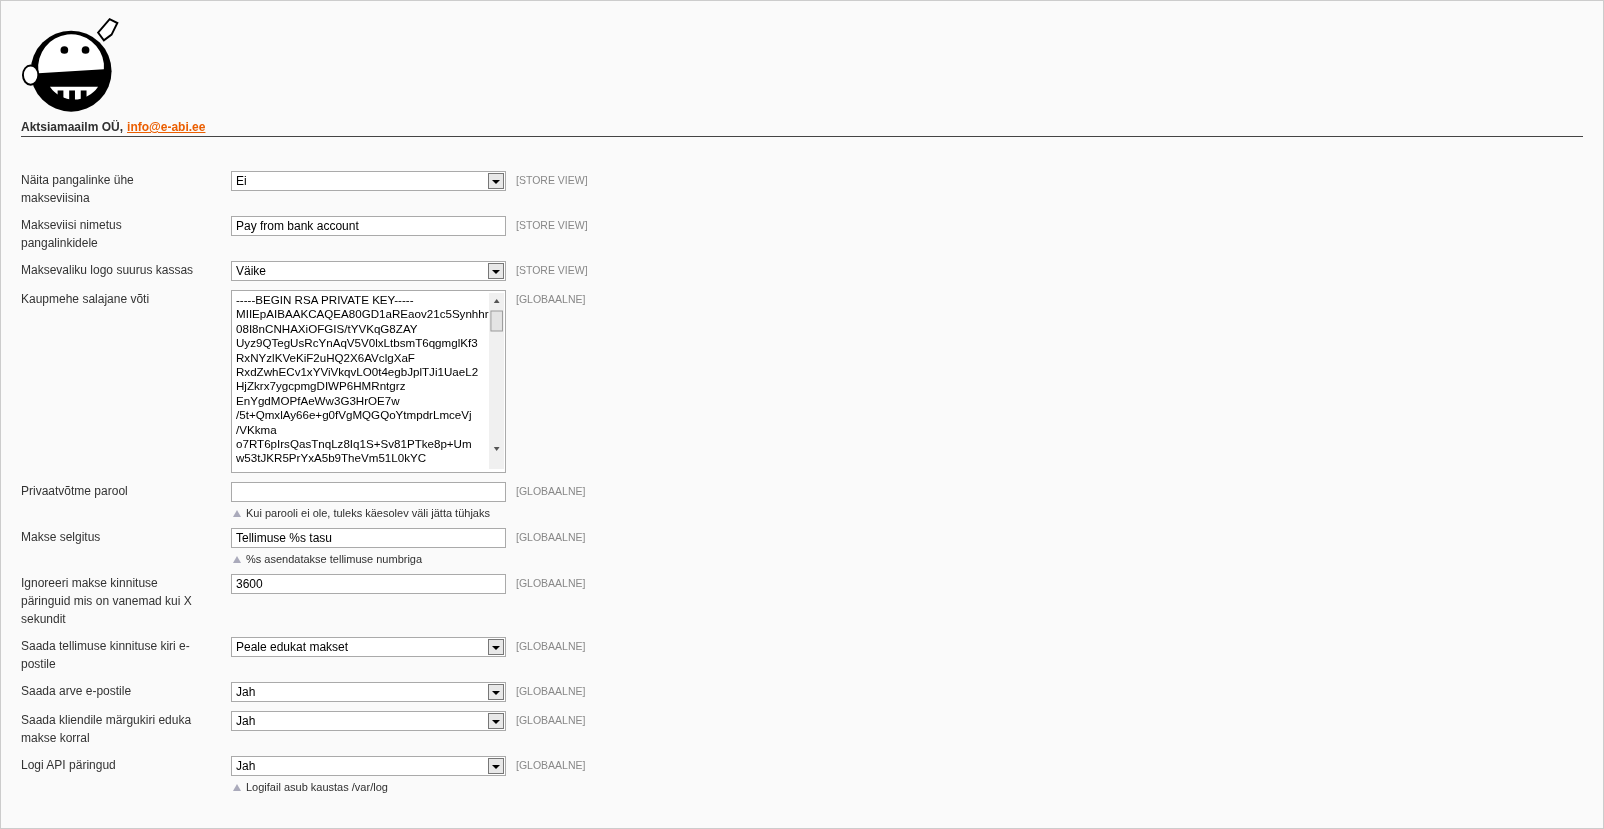 This screenshot has height=829, width=1604. I want to click on dropdown: Ei, so click(368, 181).